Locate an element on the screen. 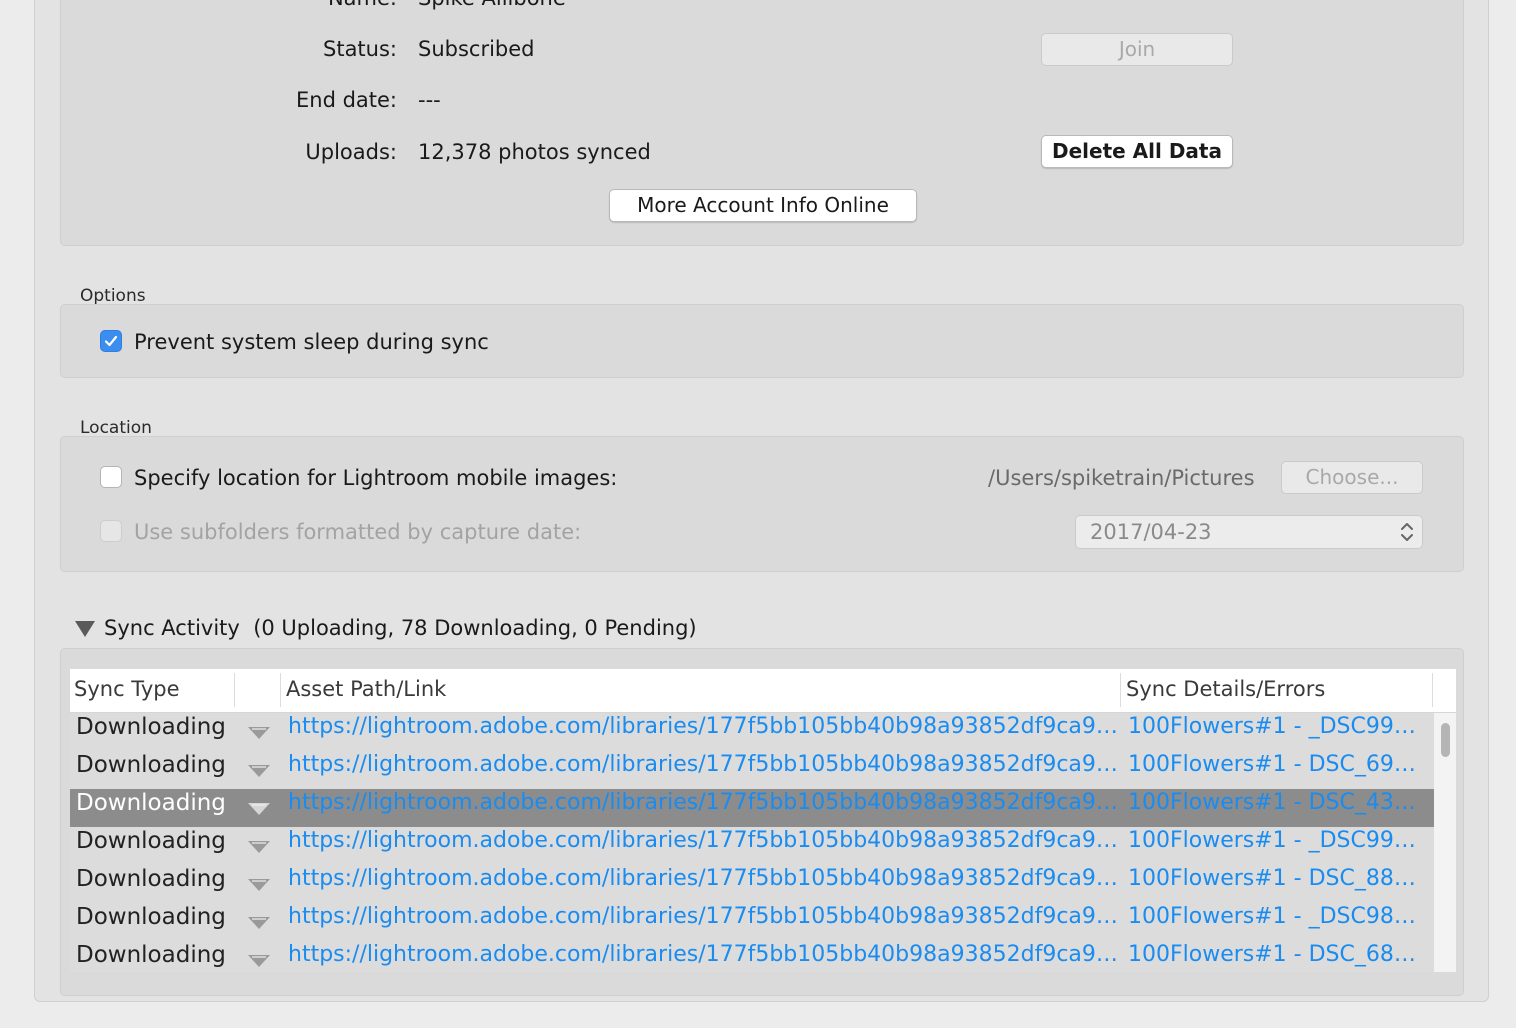  scrollbar-thumb is located at coordinates (1445, 740).